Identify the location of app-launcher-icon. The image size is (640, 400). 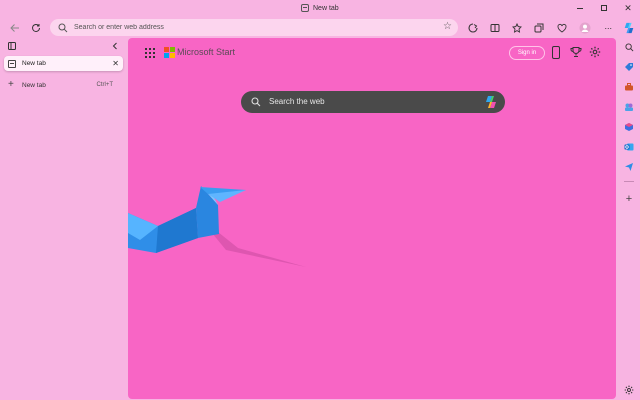
(150, 53).